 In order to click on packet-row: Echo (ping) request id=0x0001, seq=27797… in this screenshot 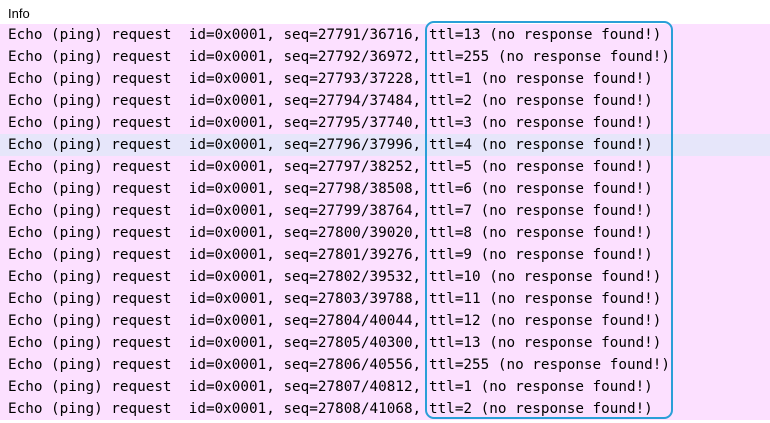, I will do `click(385, 167)`.